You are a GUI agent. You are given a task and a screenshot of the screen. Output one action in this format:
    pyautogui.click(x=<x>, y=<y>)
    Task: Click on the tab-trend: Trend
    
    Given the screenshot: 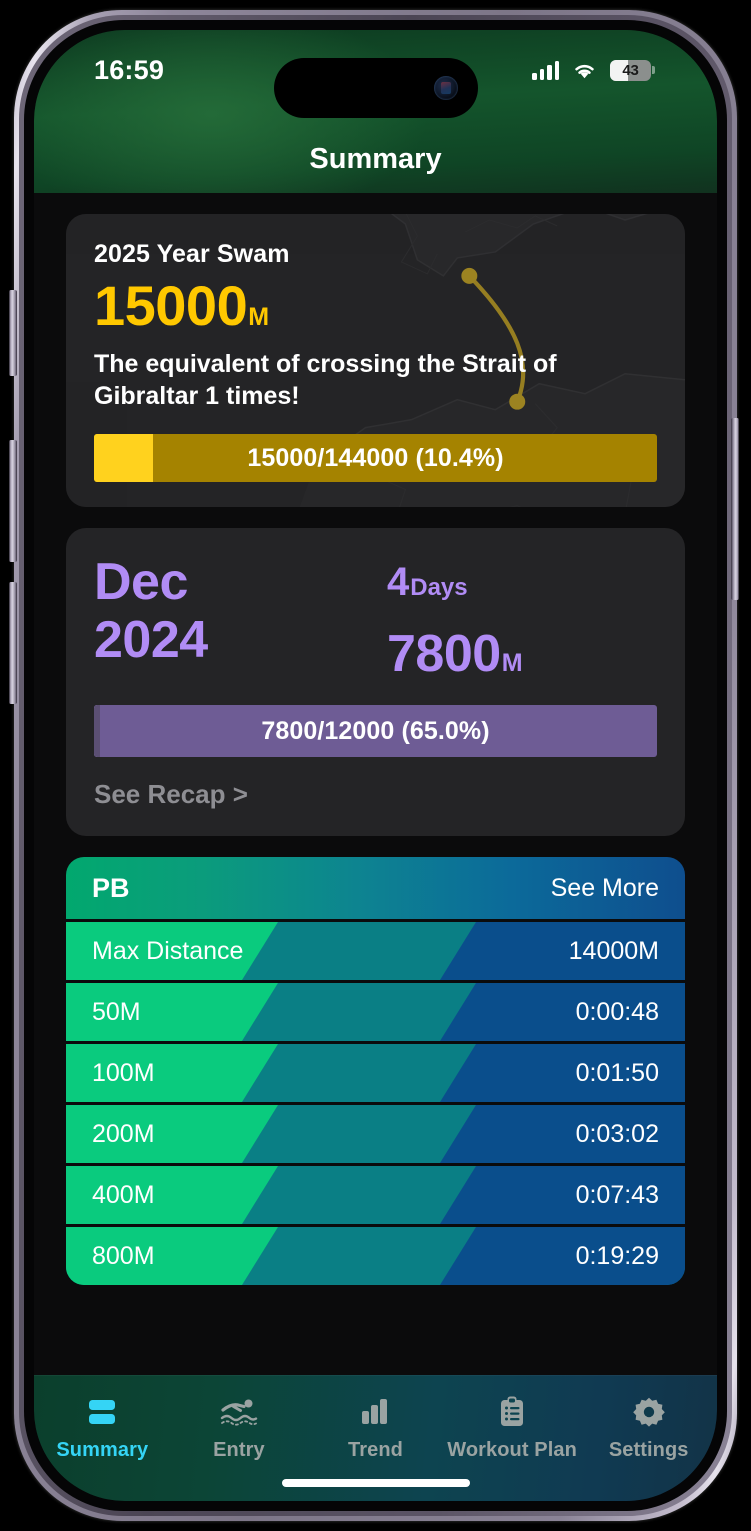 What is the action you would take?
    pyautogui.click(x=375, y=1428)
    